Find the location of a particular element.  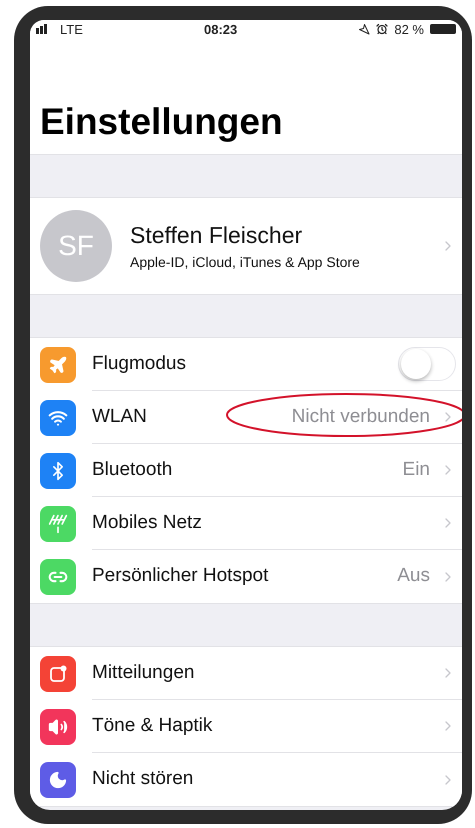

signal-icon is located at coordinates (42, 29).